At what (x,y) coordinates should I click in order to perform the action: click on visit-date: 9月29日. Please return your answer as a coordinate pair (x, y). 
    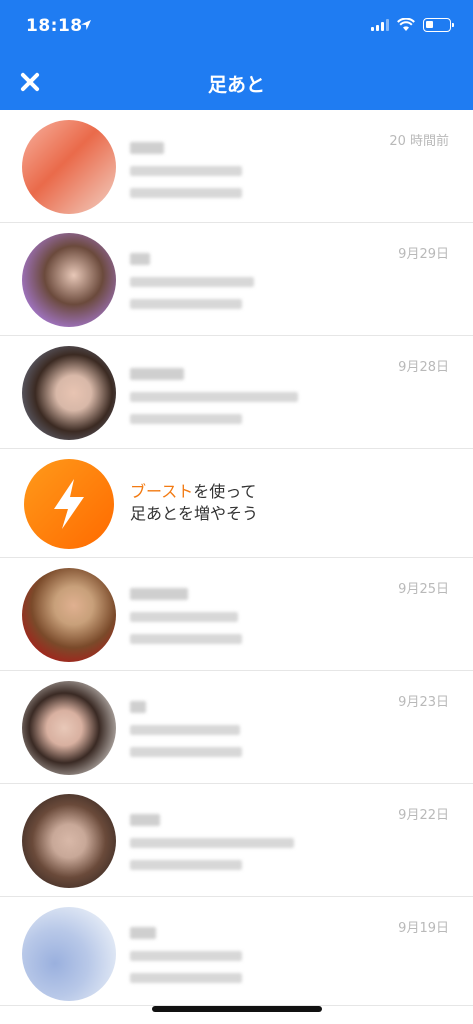
    Looking at the image, I should click on (423, 254).